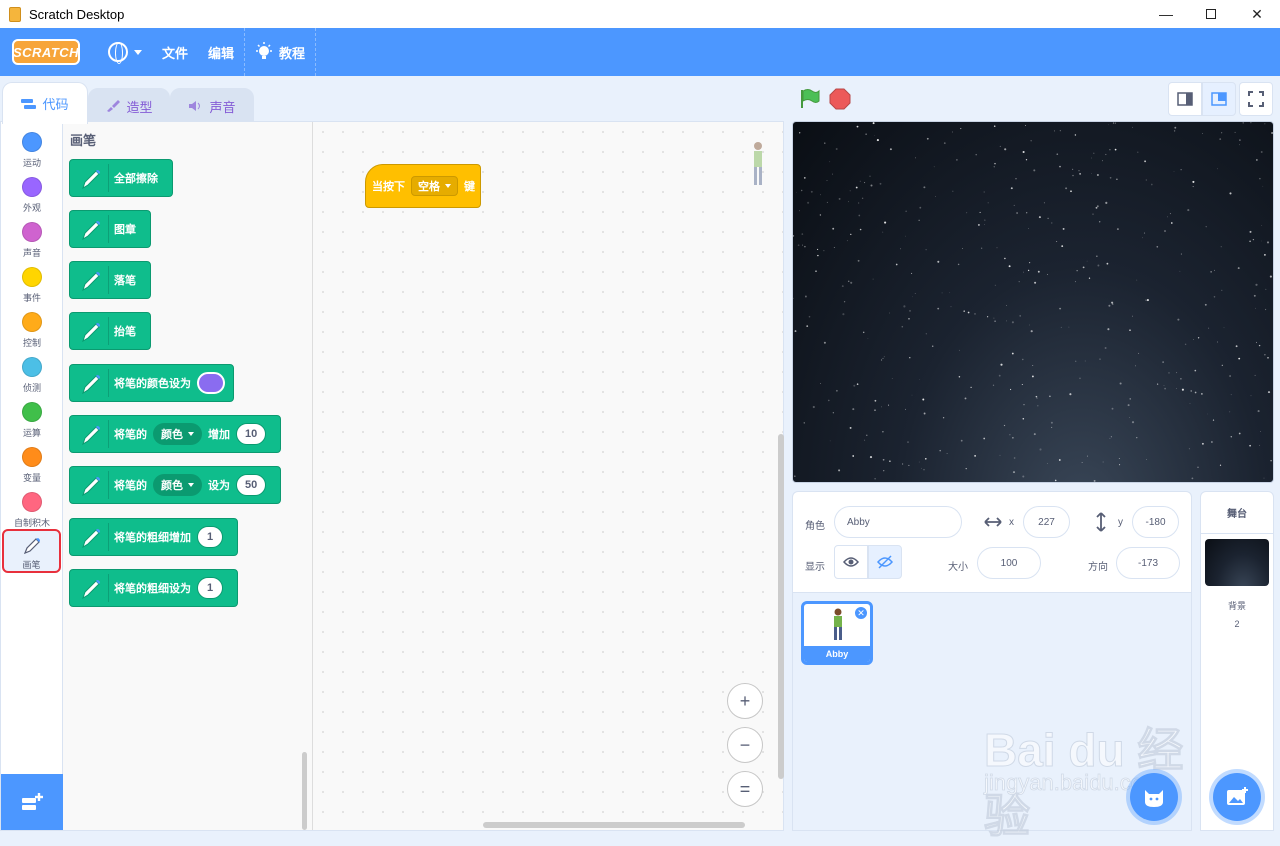 The width and height of the screenshot is (1280, 846). I want to click on color-picker-input, so click(211, 383).